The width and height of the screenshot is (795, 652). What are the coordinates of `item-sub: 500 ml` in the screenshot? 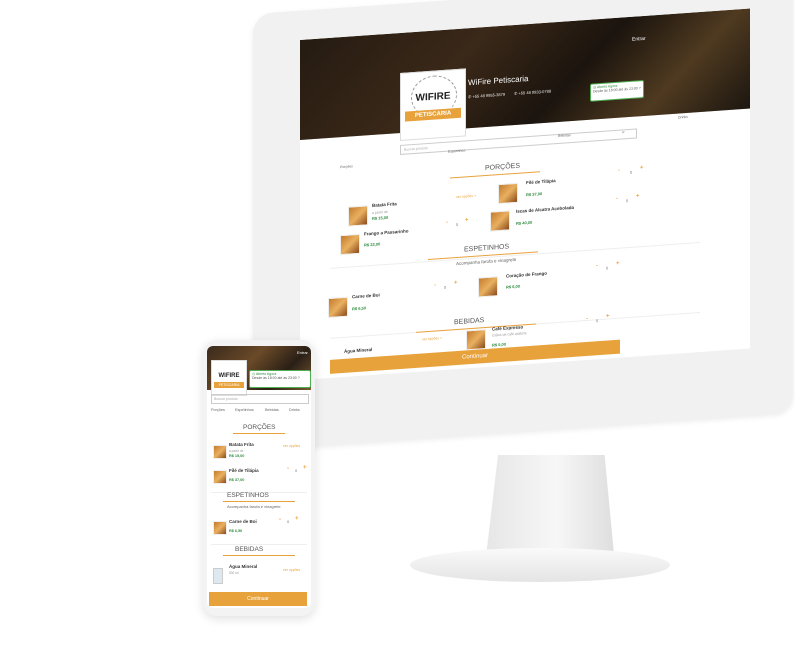 It's located at (234, 573).